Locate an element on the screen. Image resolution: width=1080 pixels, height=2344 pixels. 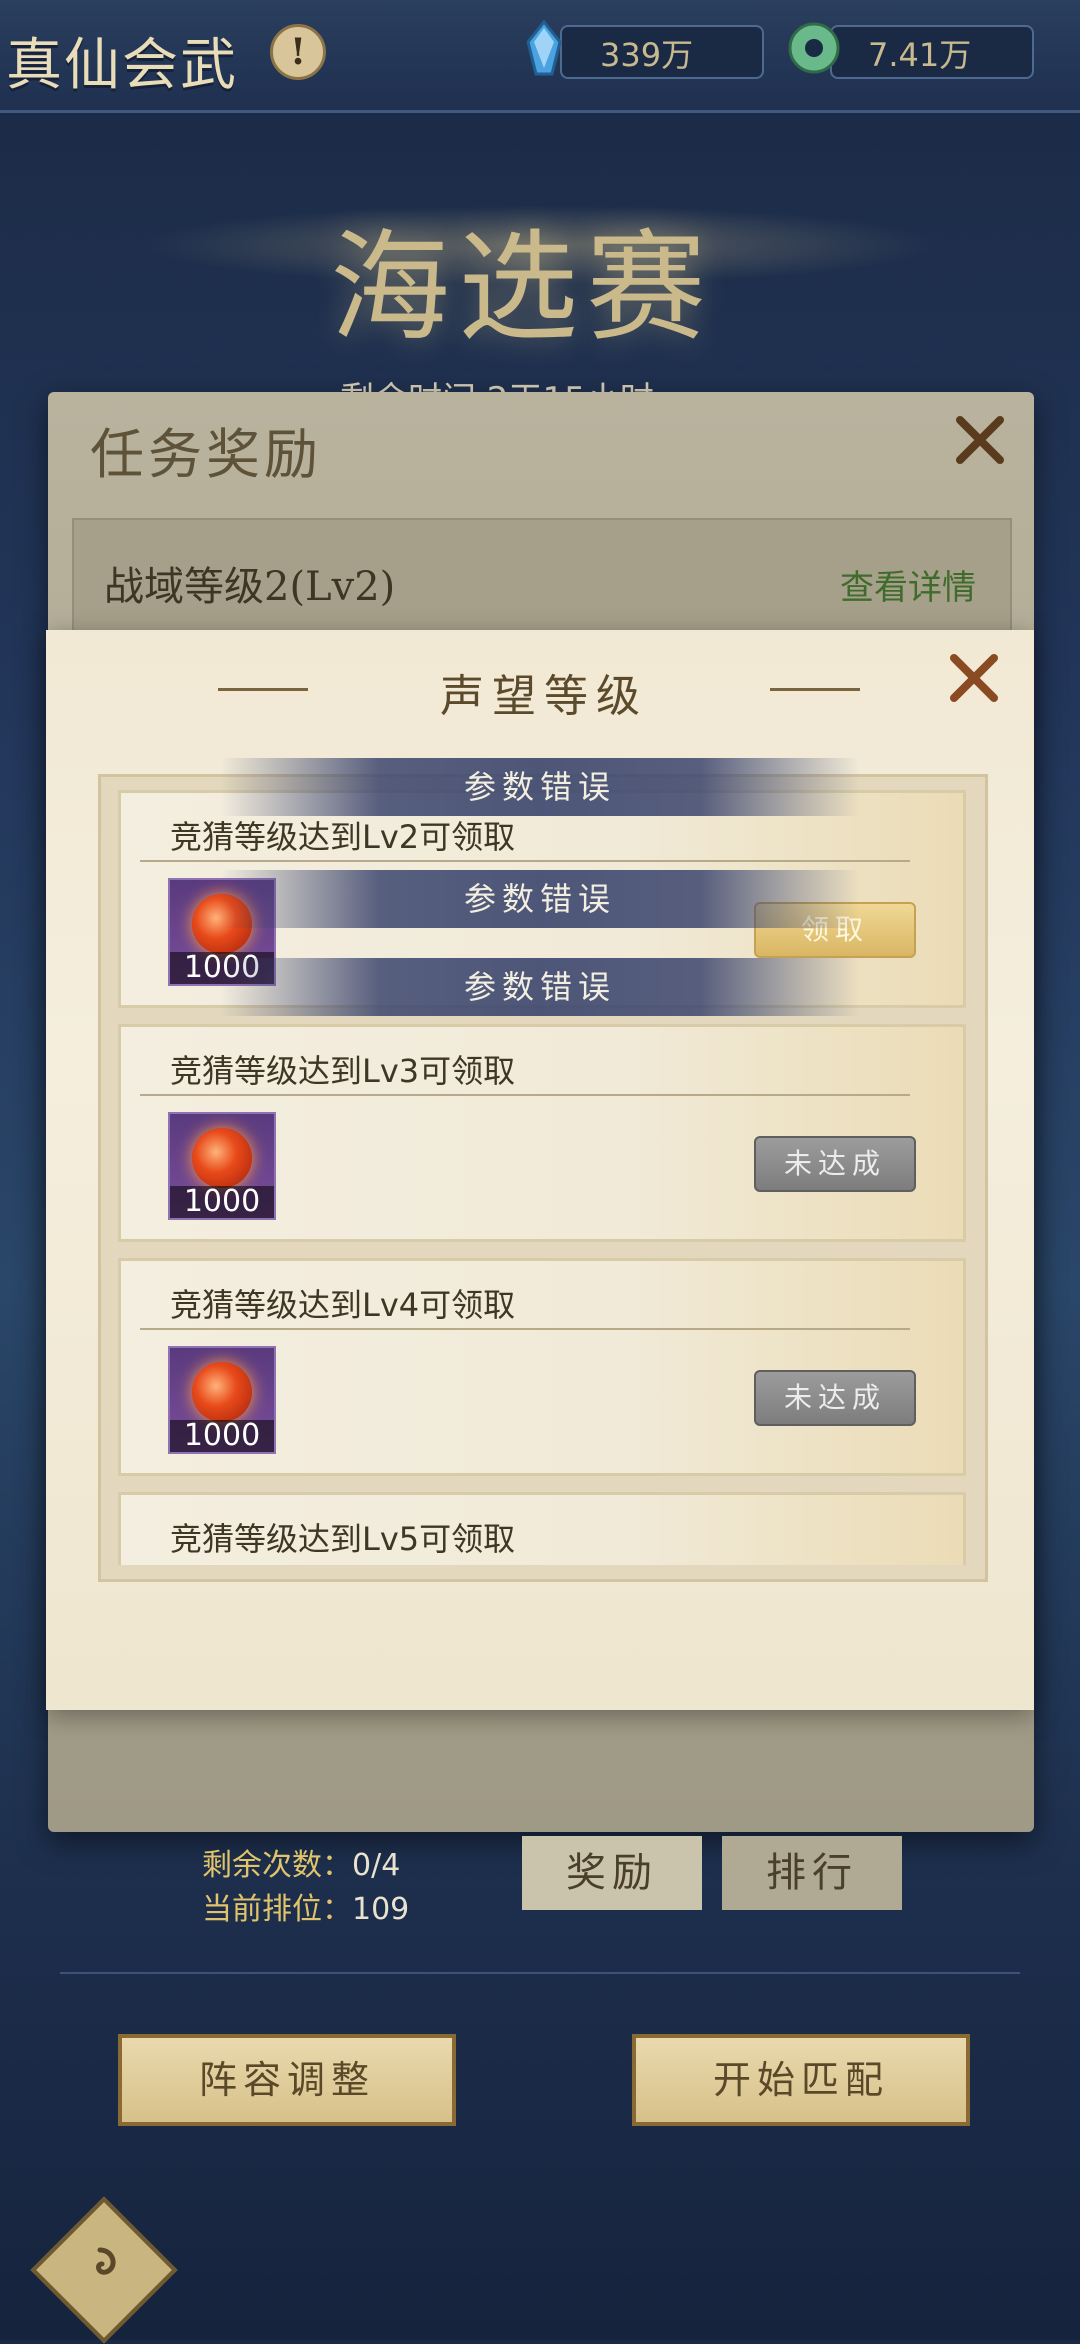
title-ornament-left is located at coordinates (263, 689).